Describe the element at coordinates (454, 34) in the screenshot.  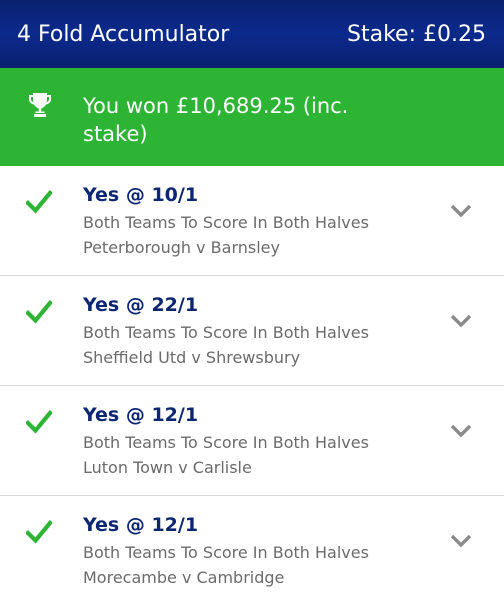
I see `stake-value: £0.25` at that location.